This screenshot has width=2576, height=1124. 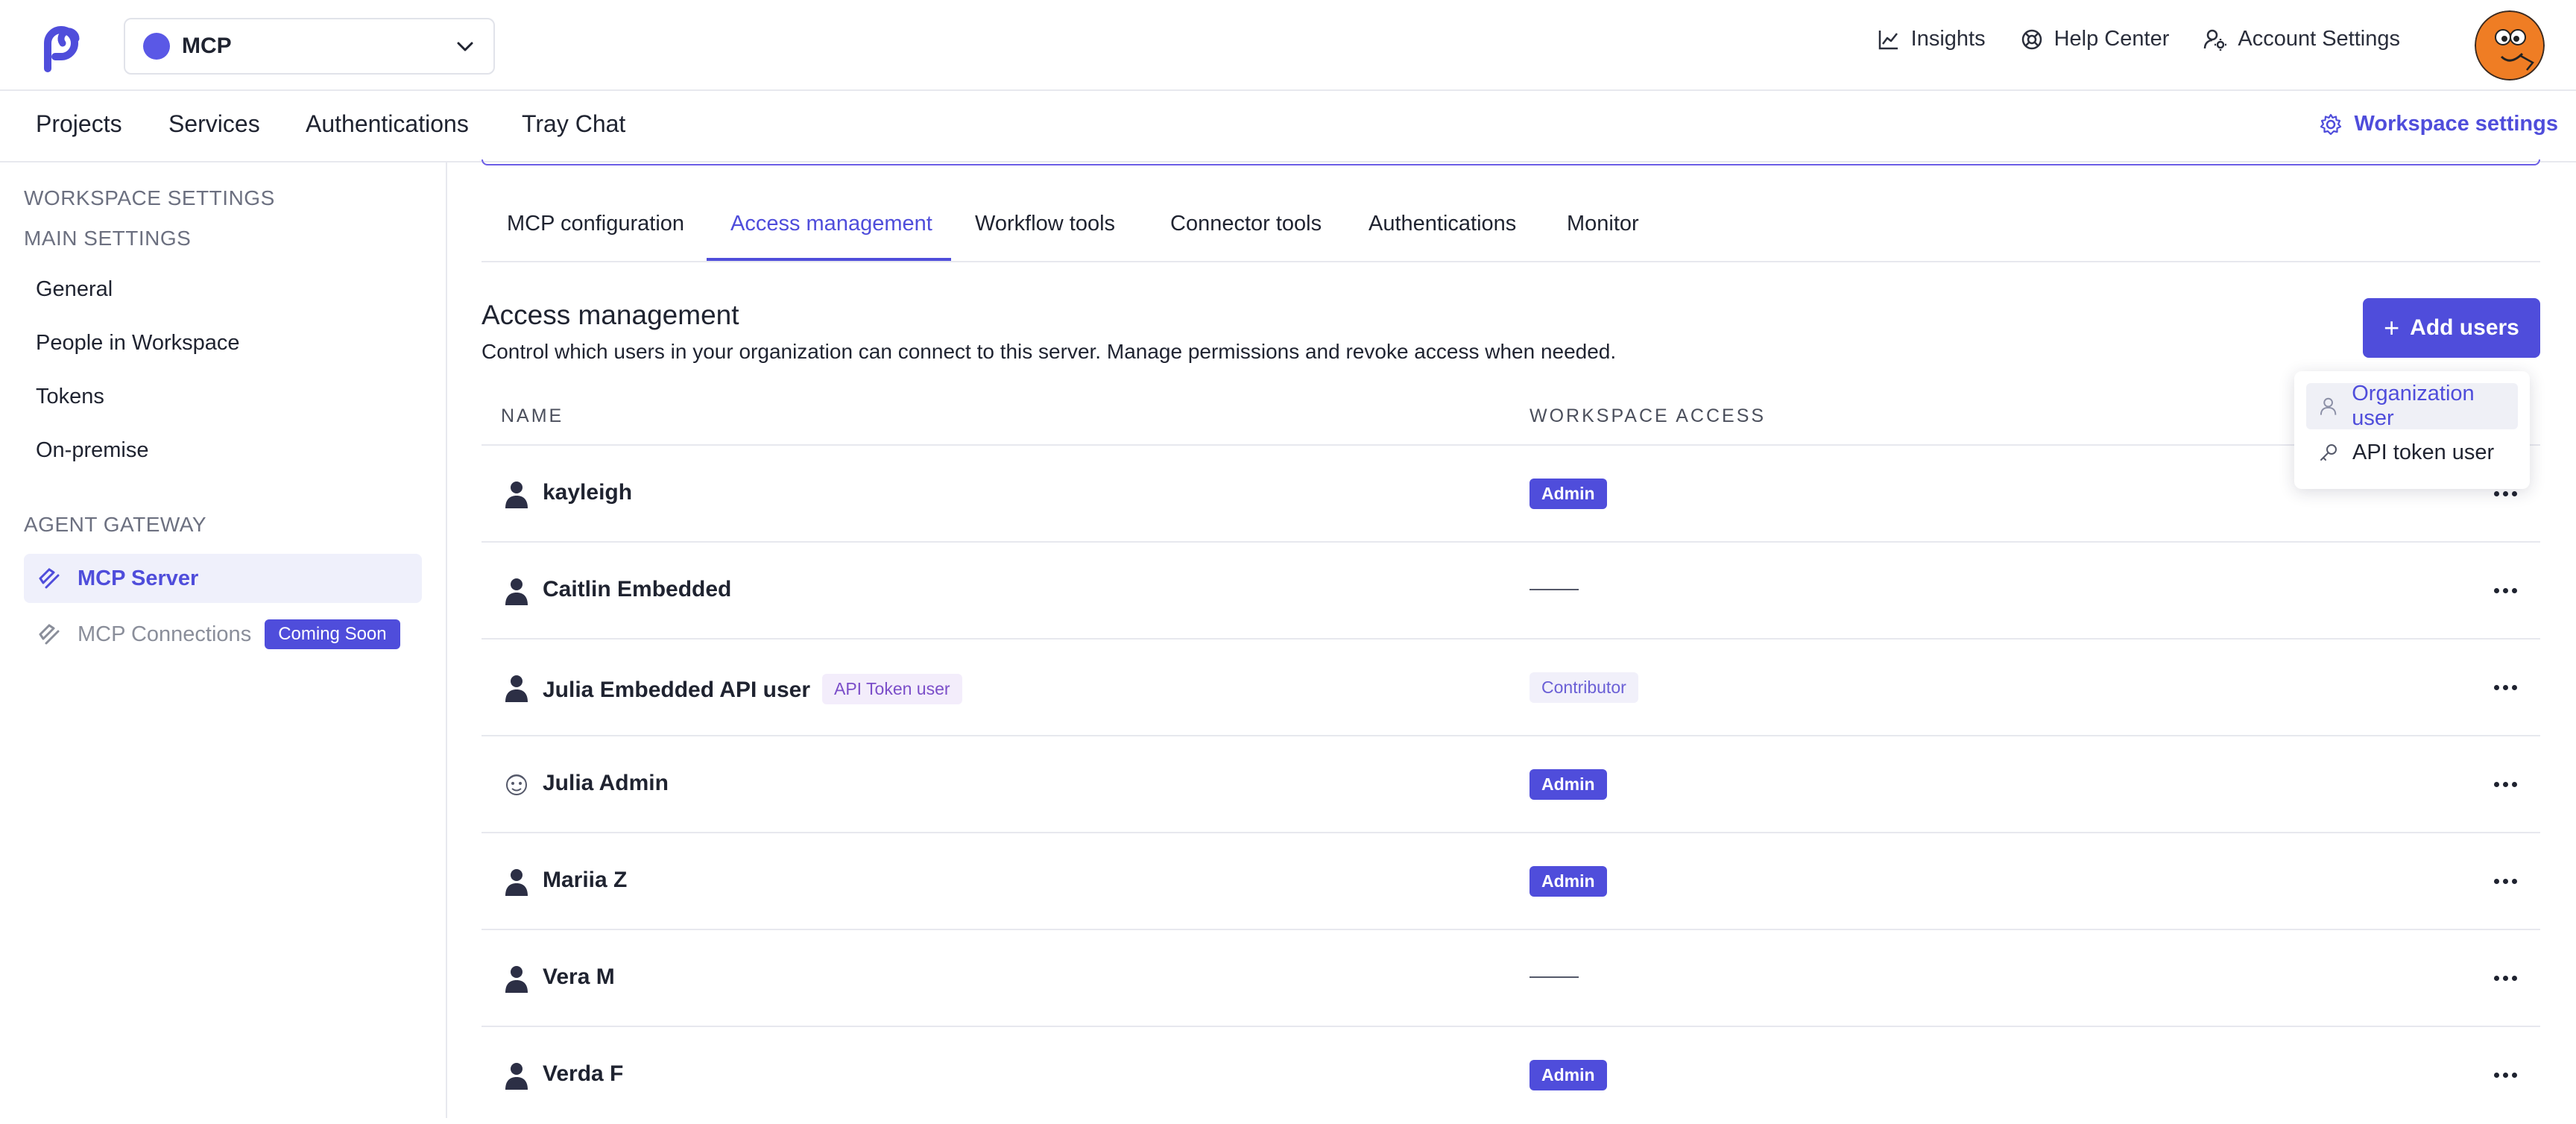 I want to click on insights-link: Insights, so click(x=1932, y=39).